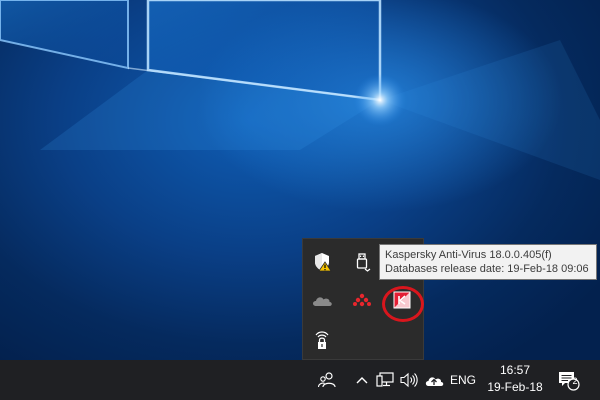 This screenshot has height=400, width=600. I want to click on action-center-button: 2, so click(569, 380).